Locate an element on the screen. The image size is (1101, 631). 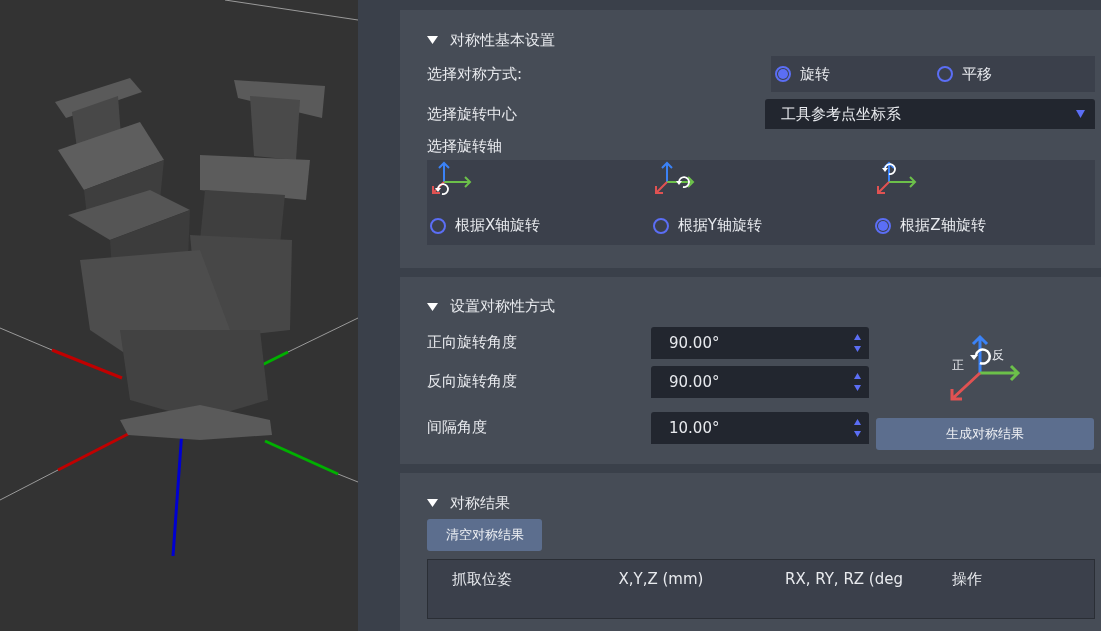
field-label: 正向旋转角度 is located at coordinates (472, 343).